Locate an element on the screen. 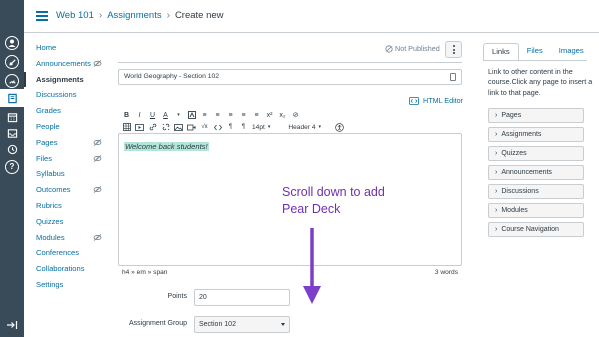  font-size-select: 14pt ▾ is located at coordinates (261, 127).